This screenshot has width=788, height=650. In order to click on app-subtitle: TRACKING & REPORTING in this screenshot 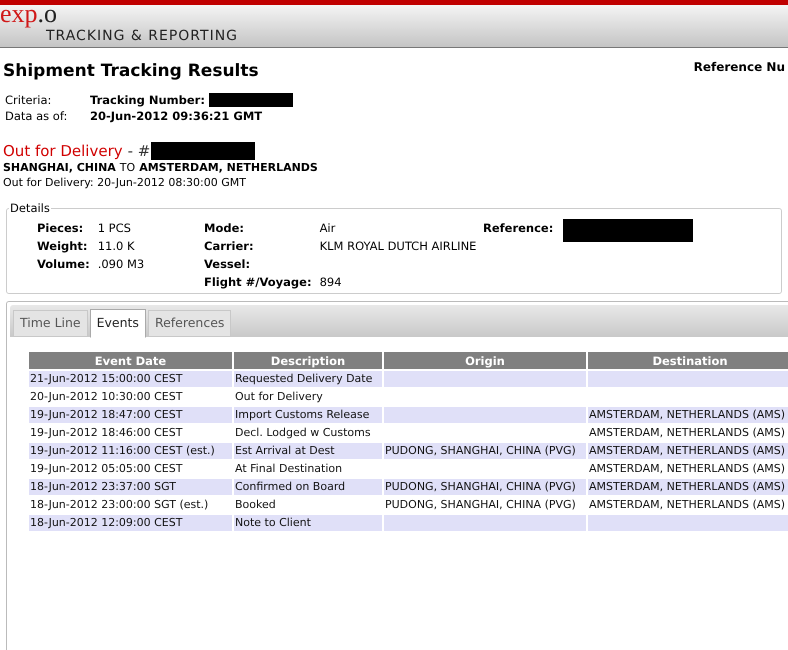, I will do `click(142, 36)`.